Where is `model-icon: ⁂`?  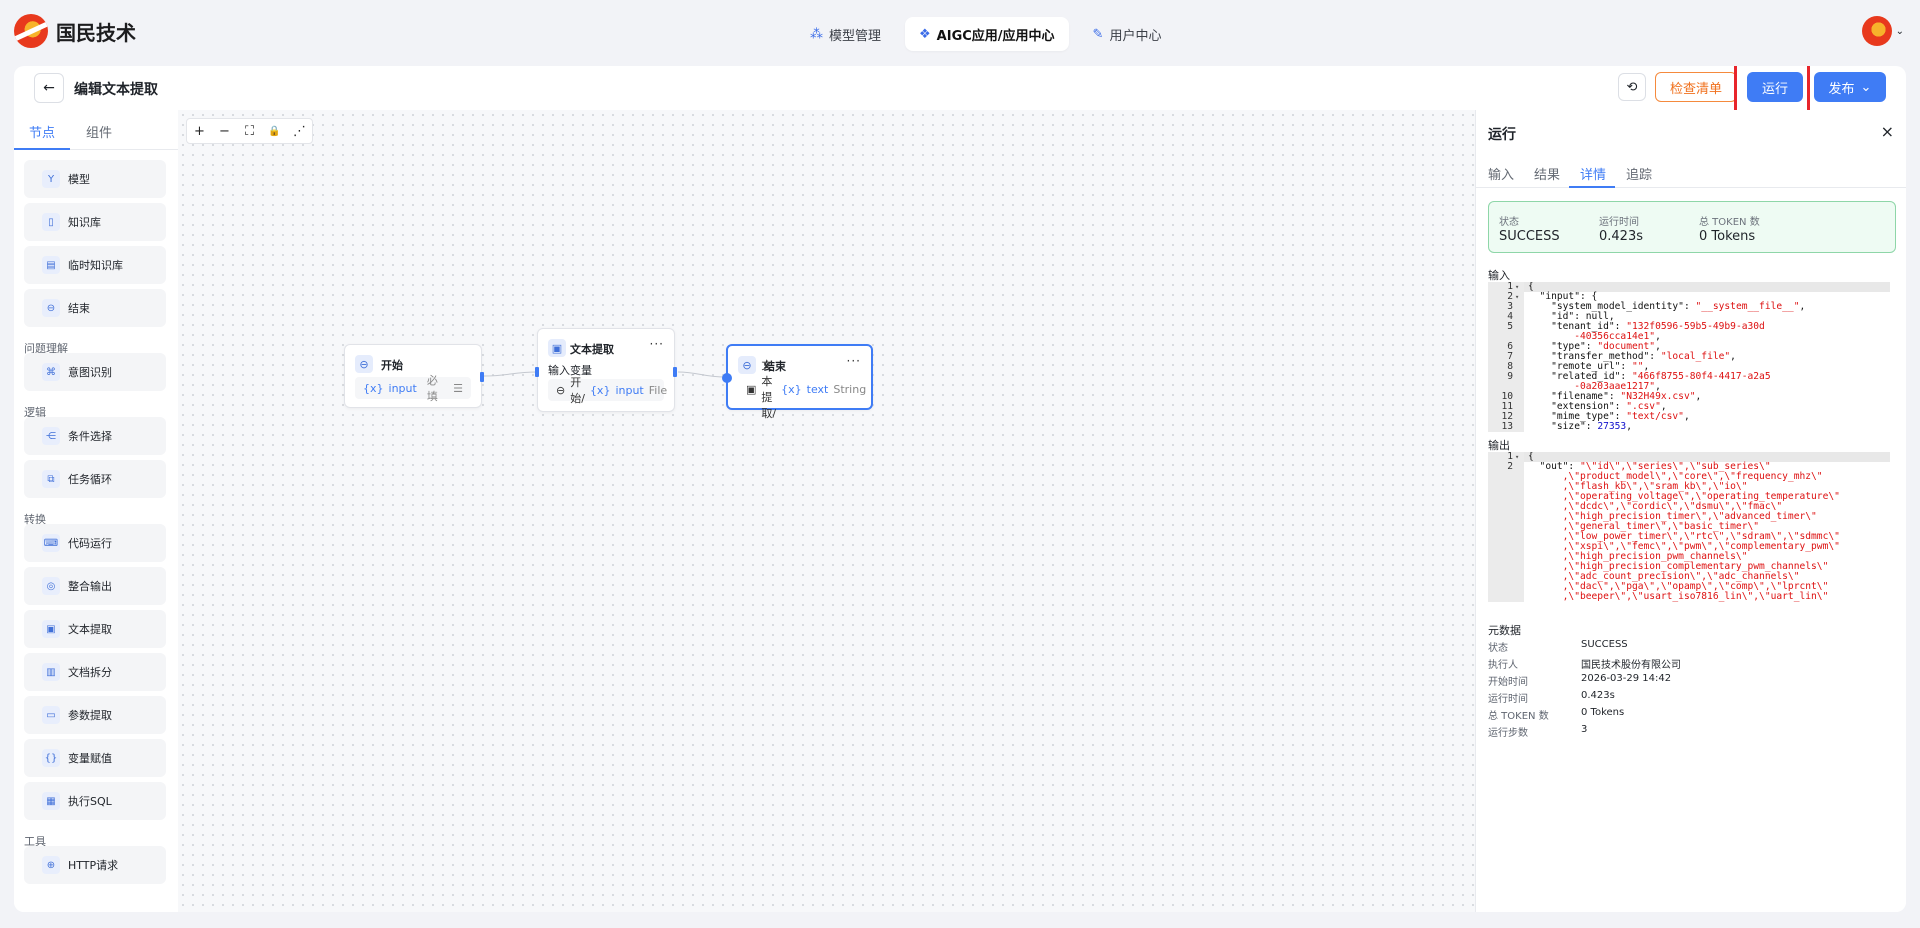
model-icon: ⁂ is located at coordinates (816, 34).